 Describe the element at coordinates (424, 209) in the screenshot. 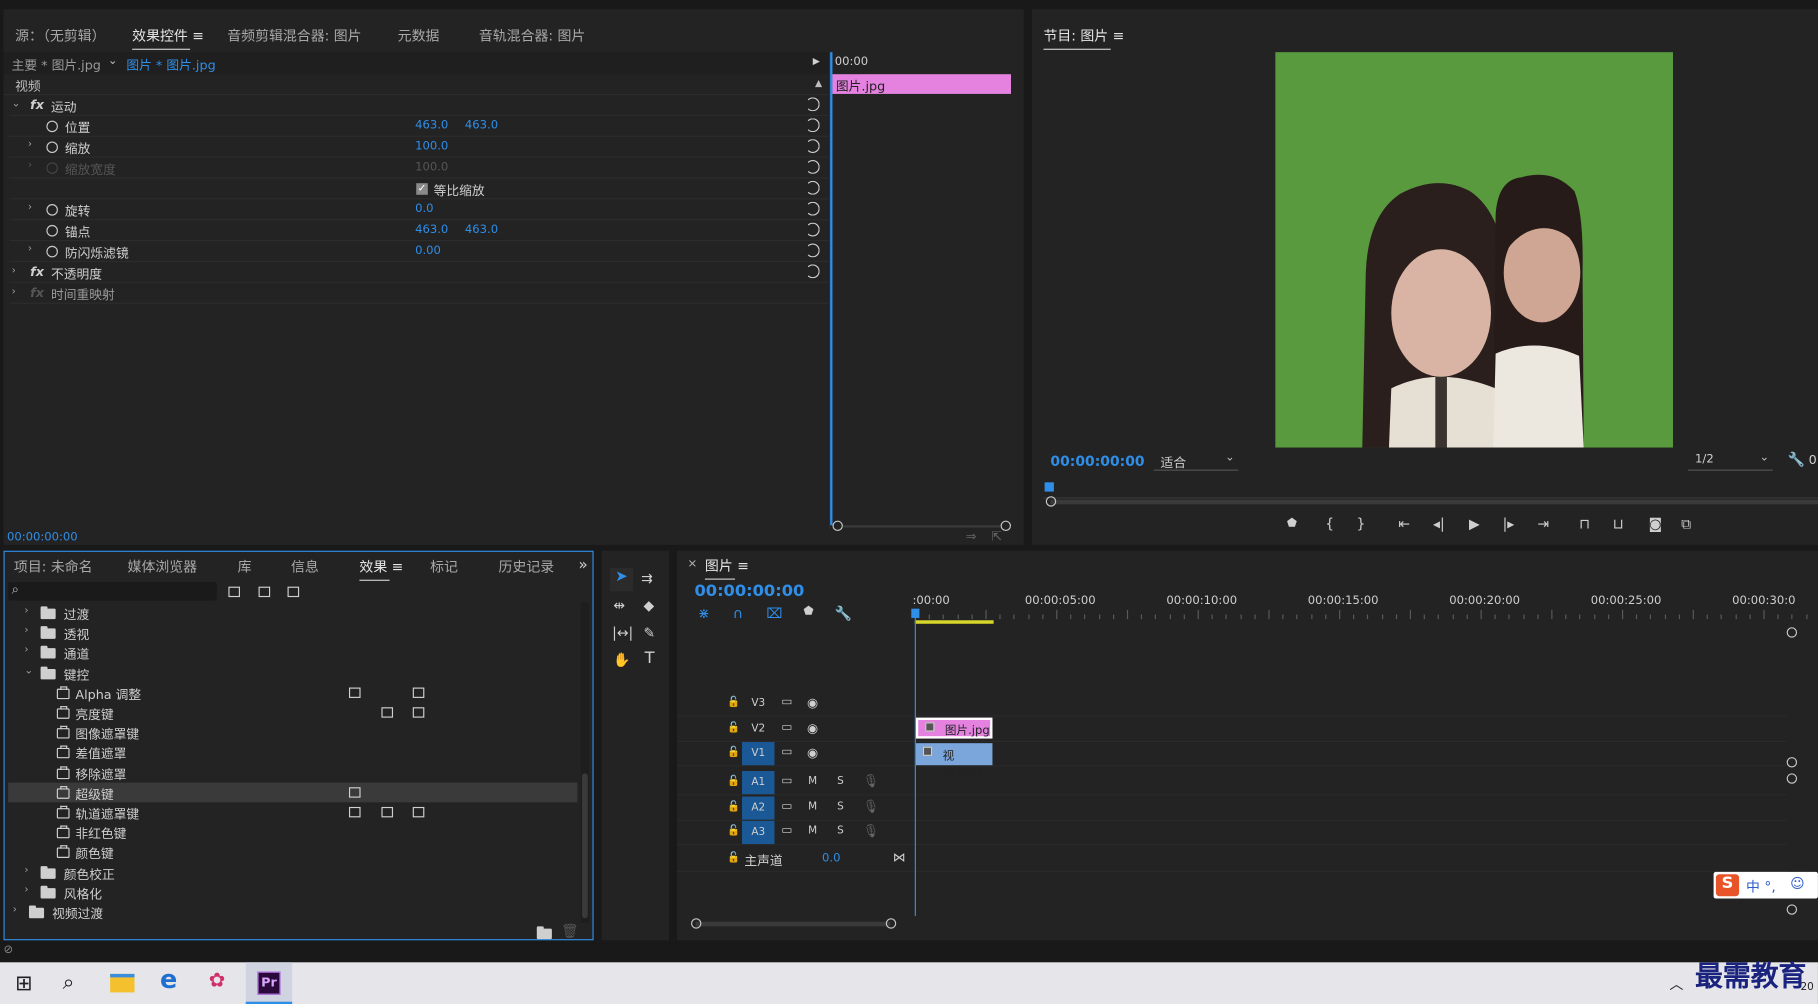

I see `property-value: 0.0` at that location.